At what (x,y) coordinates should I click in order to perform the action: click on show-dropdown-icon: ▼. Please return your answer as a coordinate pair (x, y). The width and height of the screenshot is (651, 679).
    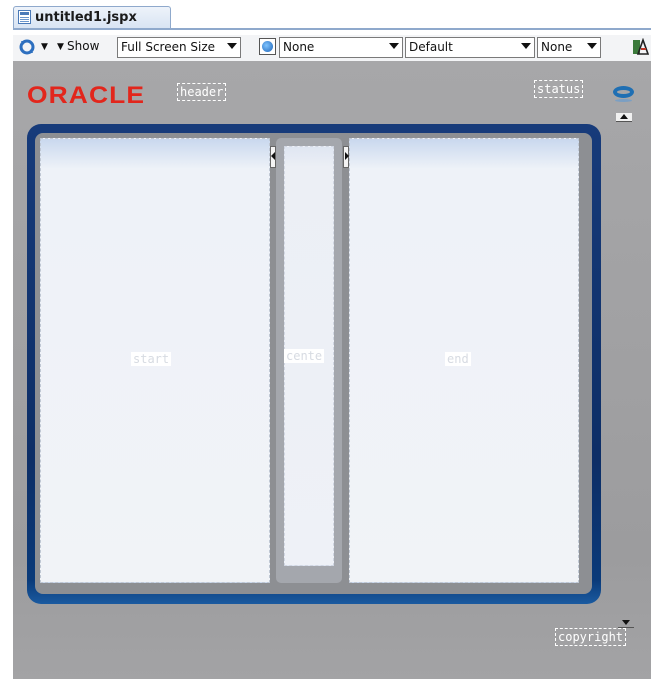
    Looking at the image, I should click on (60, 47).